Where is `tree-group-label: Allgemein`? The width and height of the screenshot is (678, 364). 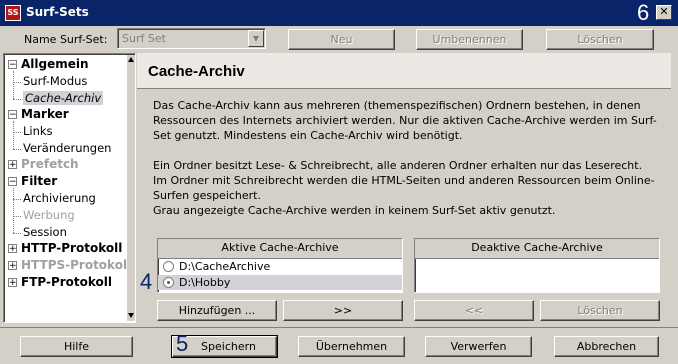 tree-group-label: Allgemein is located at coordinates (55, 64).